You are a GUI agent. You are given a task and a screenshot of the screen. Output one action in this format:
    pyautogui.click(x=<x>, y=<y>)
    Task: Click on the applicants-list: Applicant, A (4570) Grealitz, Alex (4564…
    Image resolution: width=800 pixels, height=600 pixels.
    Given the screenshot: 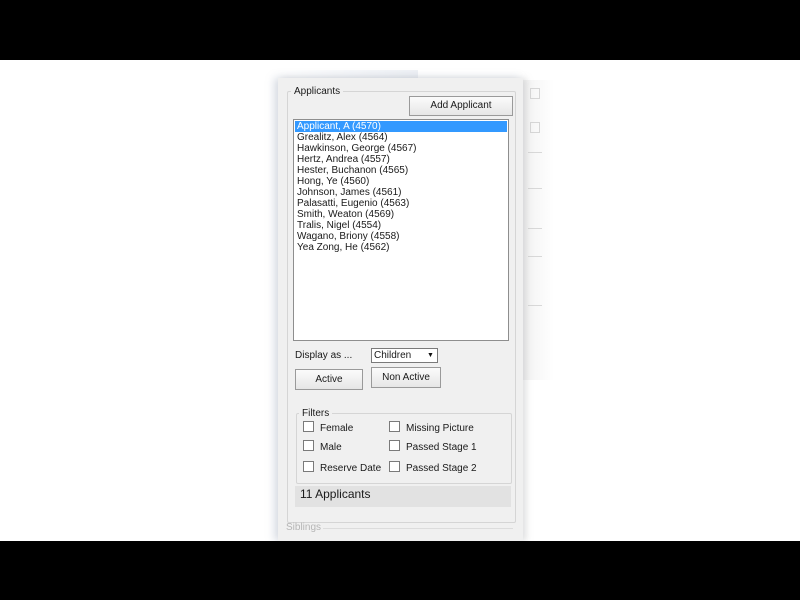 What is the action you would take?
    pyautogui.click(x=401, y=230)
    